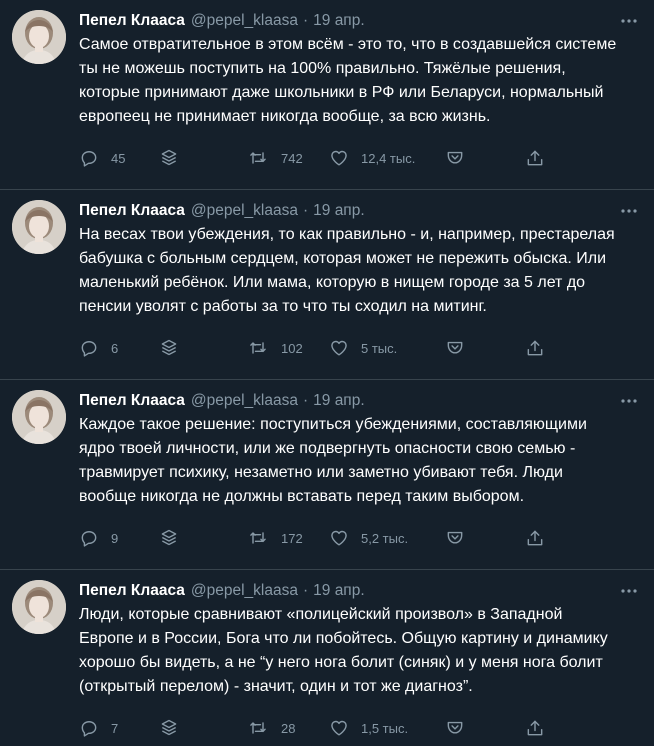 This screenshot has height=746, width=654. Describe the element at coordinates (319, 348) in the screenshot. I see `tweet-actions: 6 102 5 тыс.` at that location.